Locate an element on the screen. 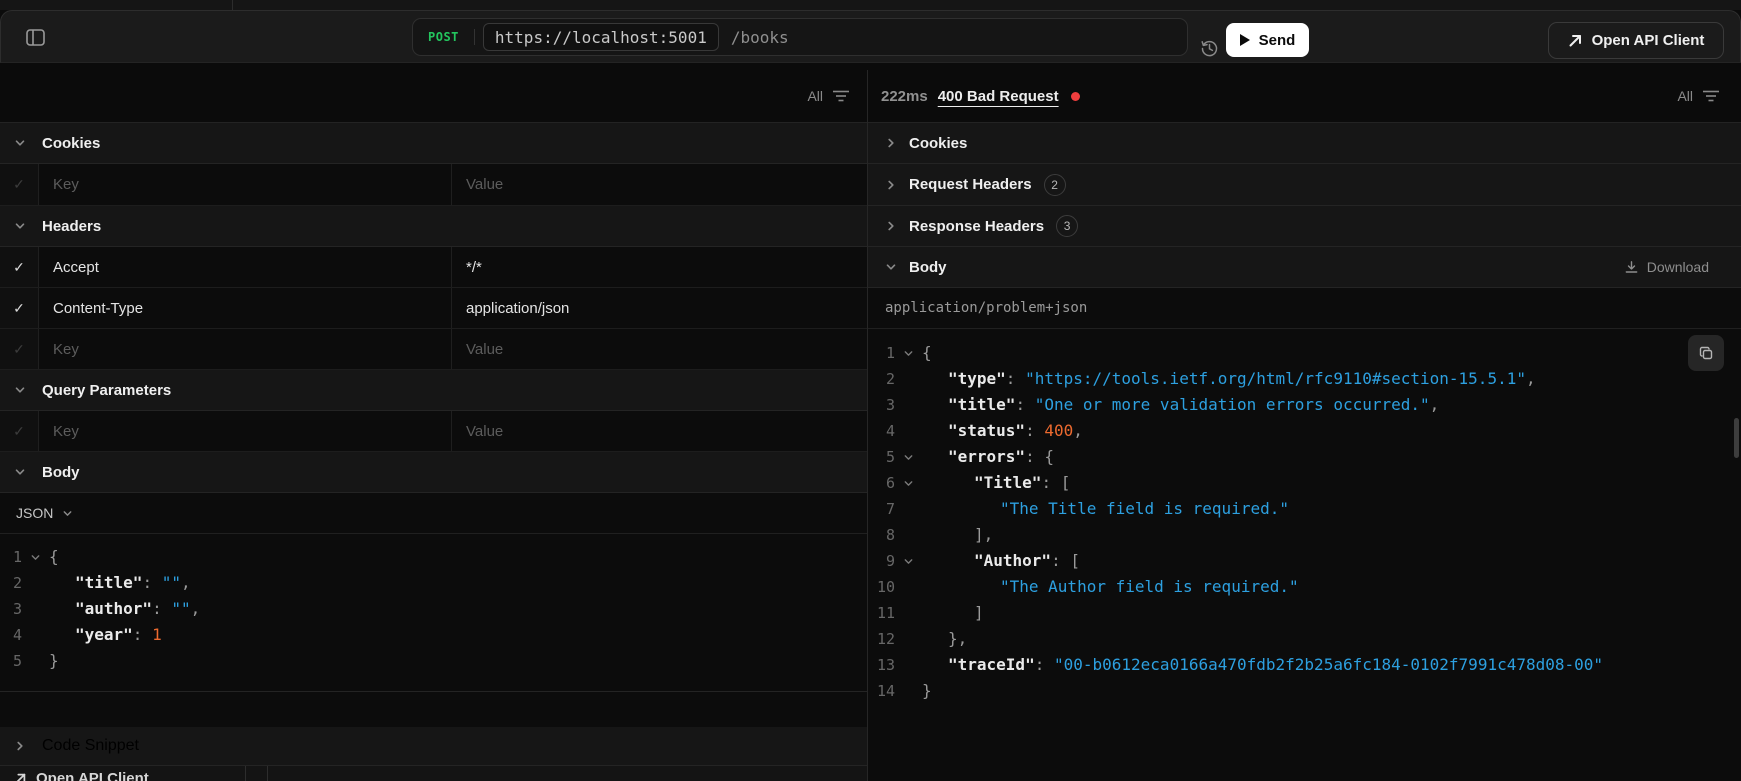 Image resolution: width=1741 pixels, height=781 pixels. request-filter-all-button: All is located at coordinates (837, 96).